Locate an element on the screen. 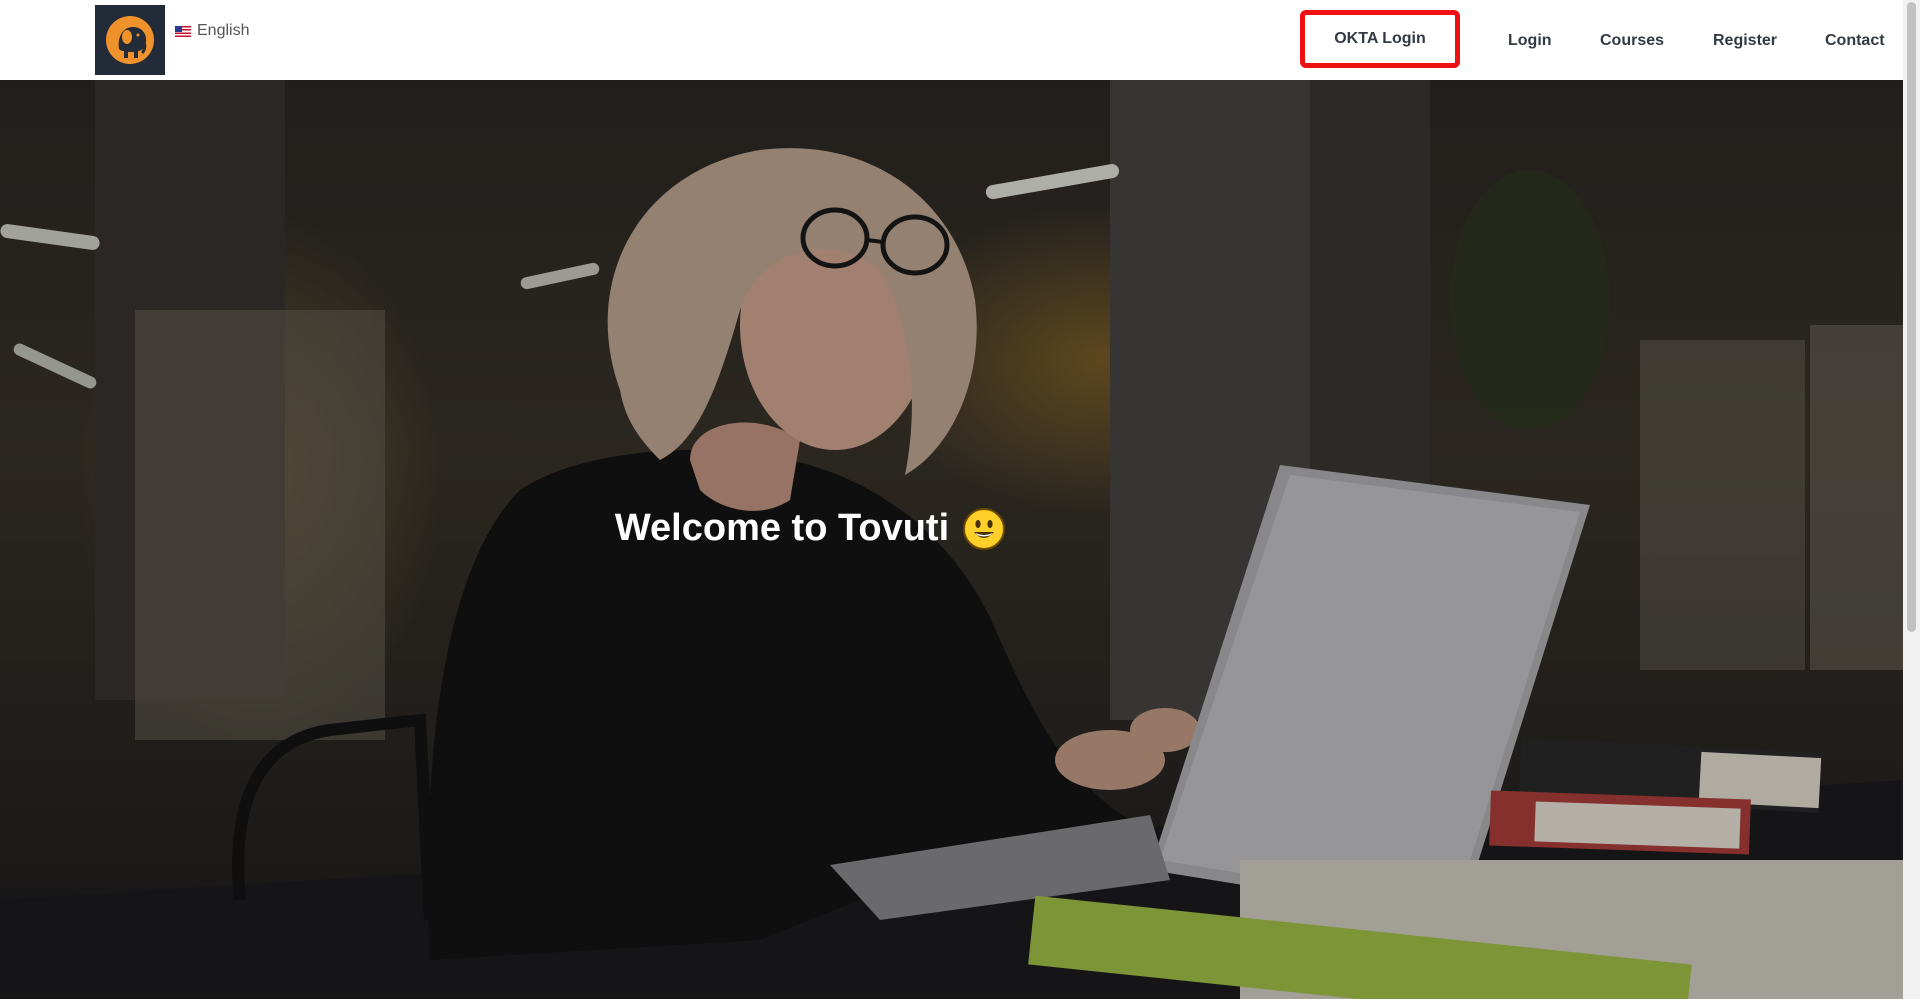 This screenshot has height=999, width=1920. site-logo is located at coordinates (130, 40).